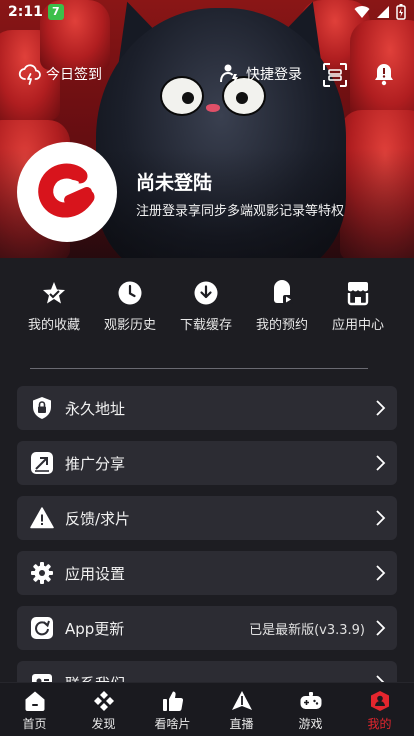 The width and height of the screenshot is (414, 736). I want to click on scan-icon, so click(335, 75).